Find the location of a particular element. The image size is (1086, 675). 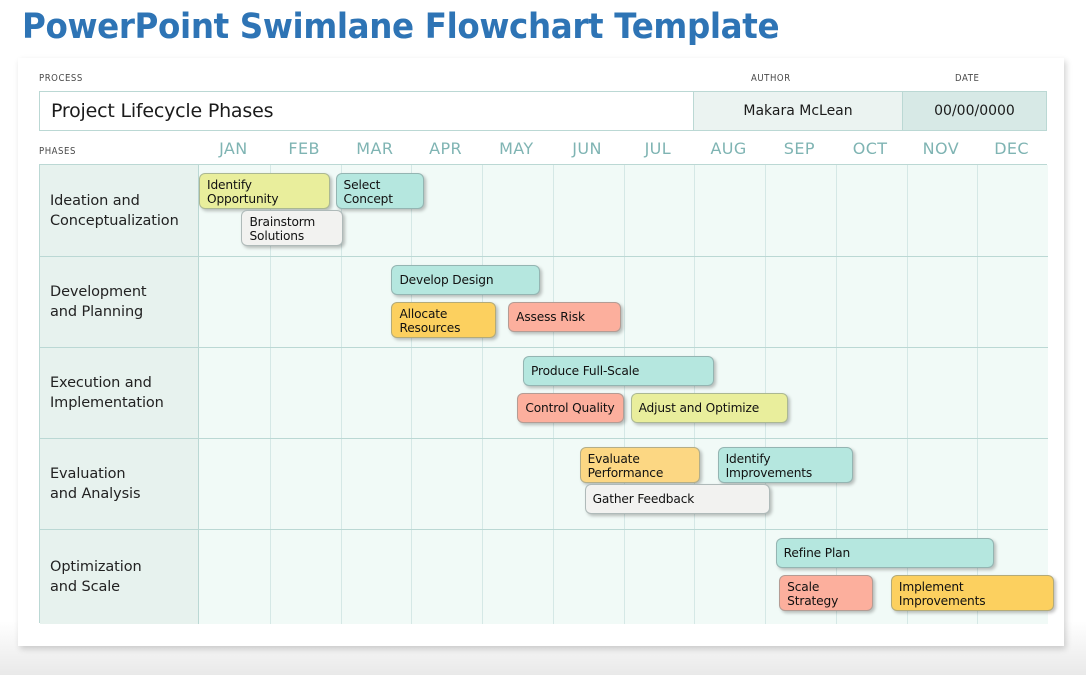

month-label-apr: APR is located at coordinates (446, 148).